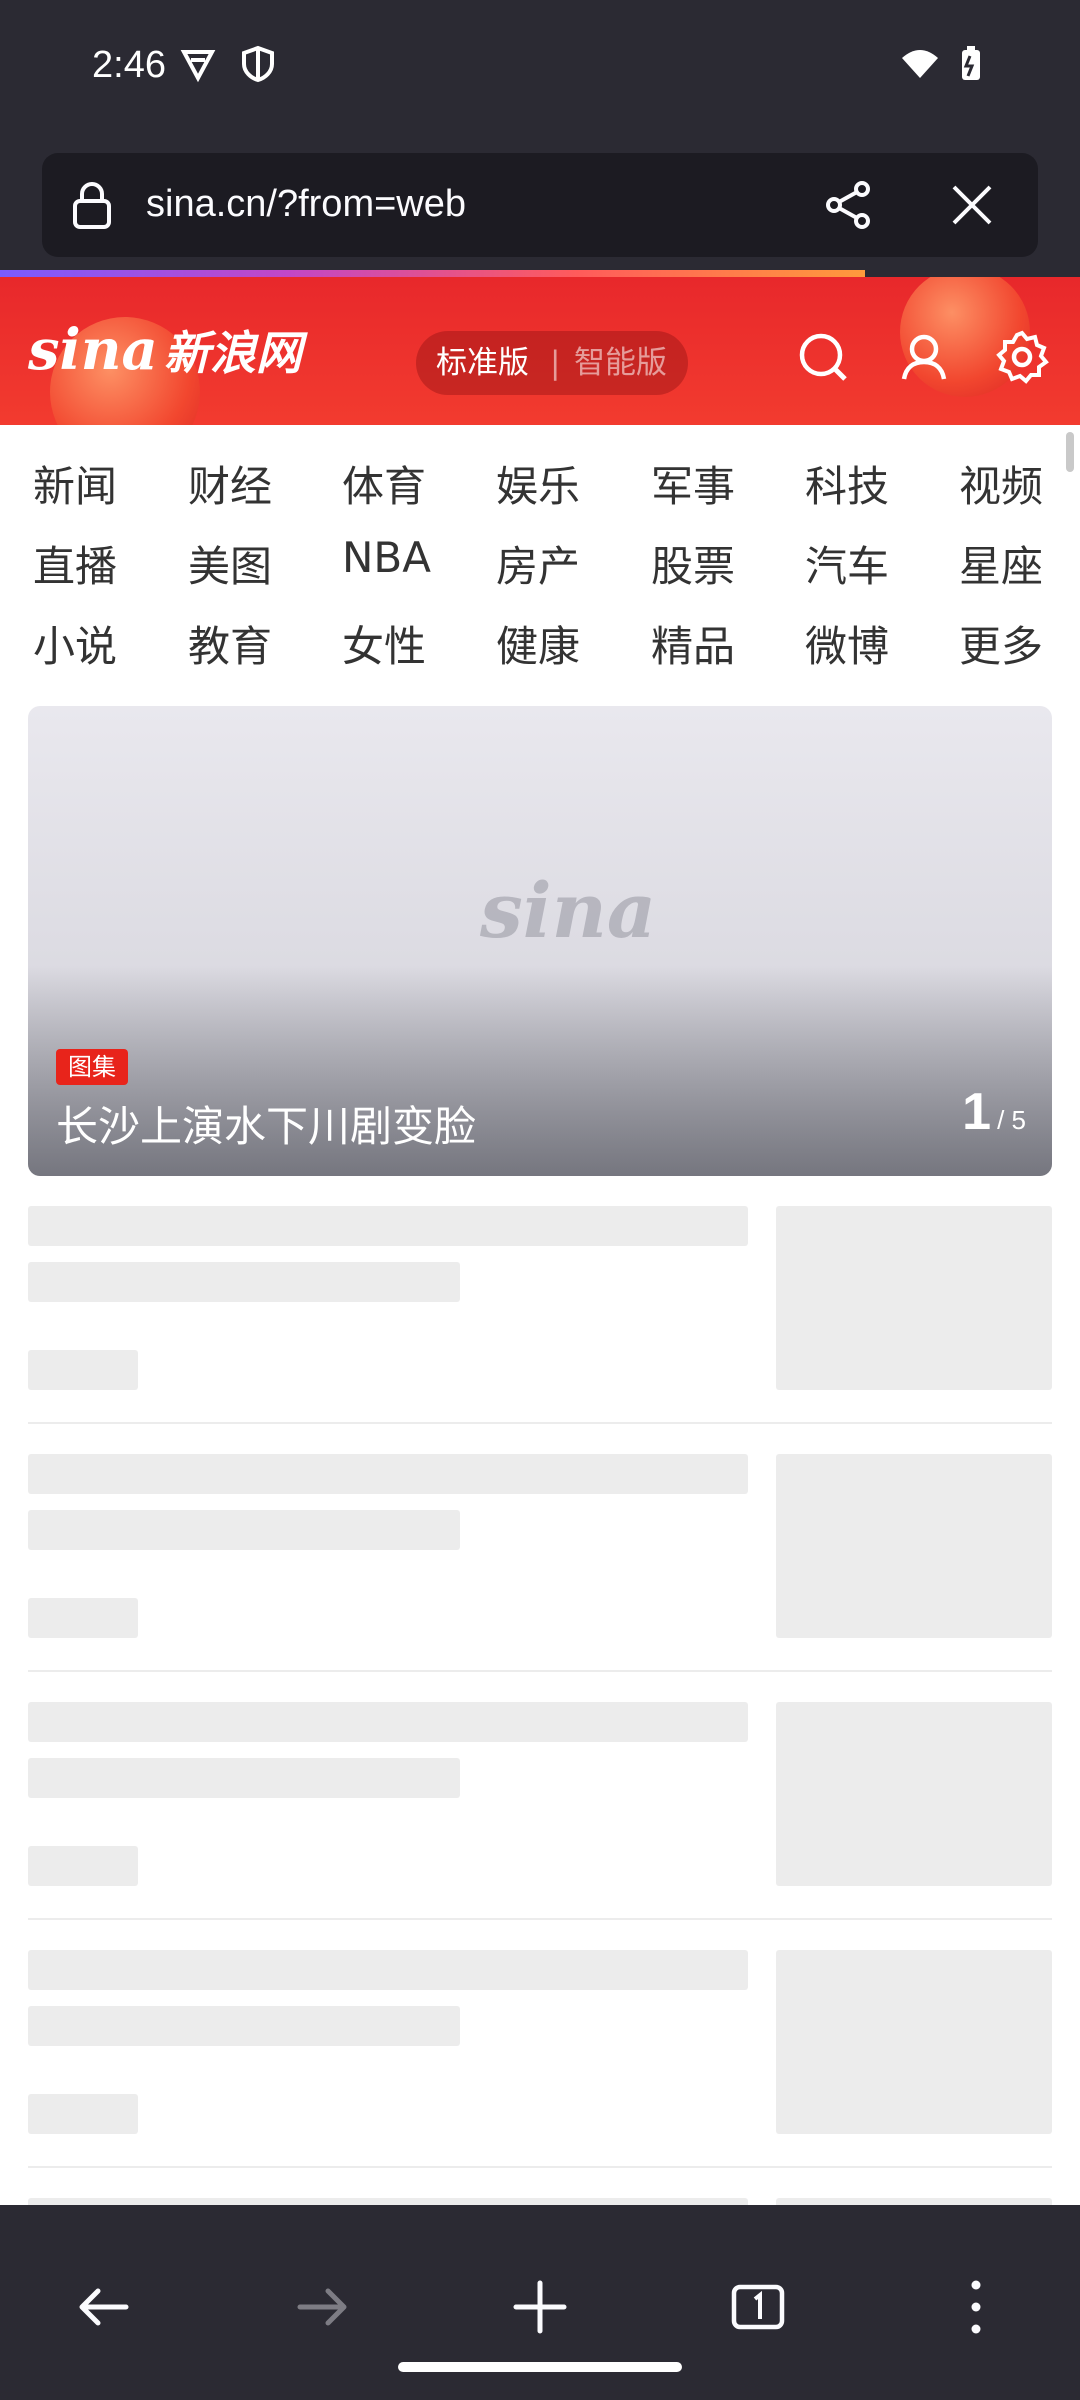 The width and height of the screenshot is (1080, 2400). Describe the element at coordinates (920, 64) in the screenshot. I see `wifi-icon` at that location.